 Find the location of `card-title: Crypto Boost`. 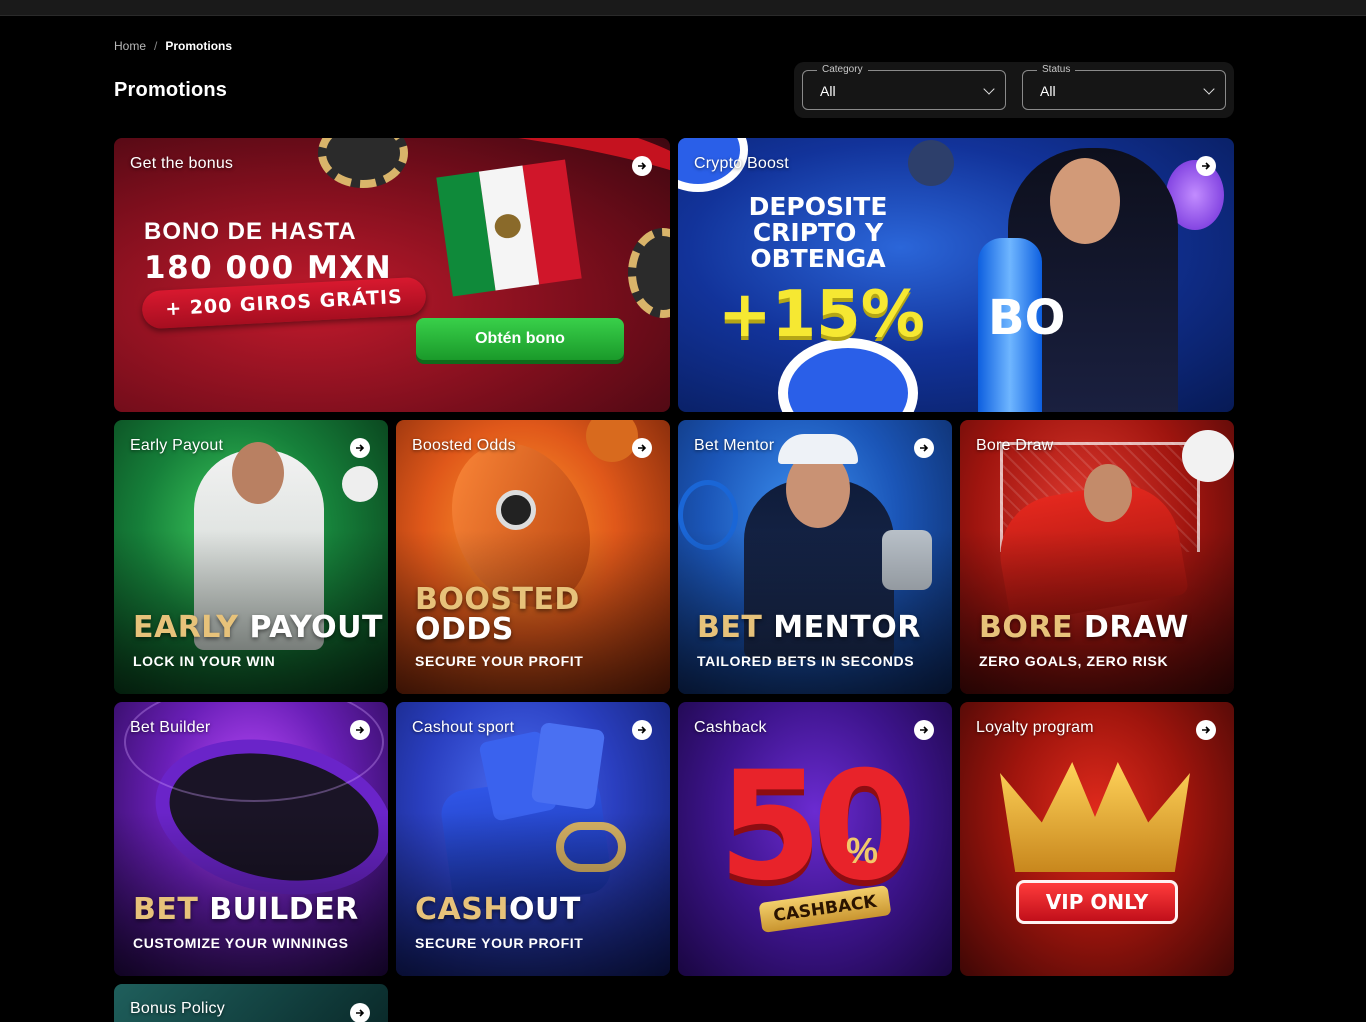

card-title: Crypto Boost is located at coordinates (741, 163).